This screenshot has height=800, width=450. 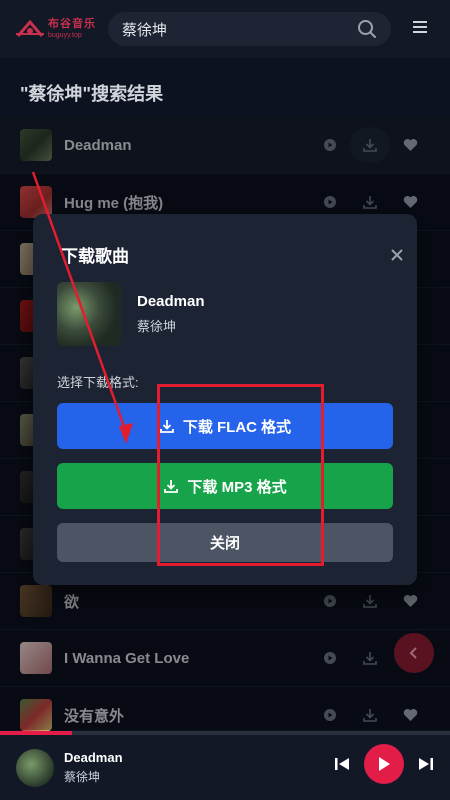 What do you see at coordinates (420, 27) in the screenshot?
I see `menu-icon` at bounding box center [420, 27].